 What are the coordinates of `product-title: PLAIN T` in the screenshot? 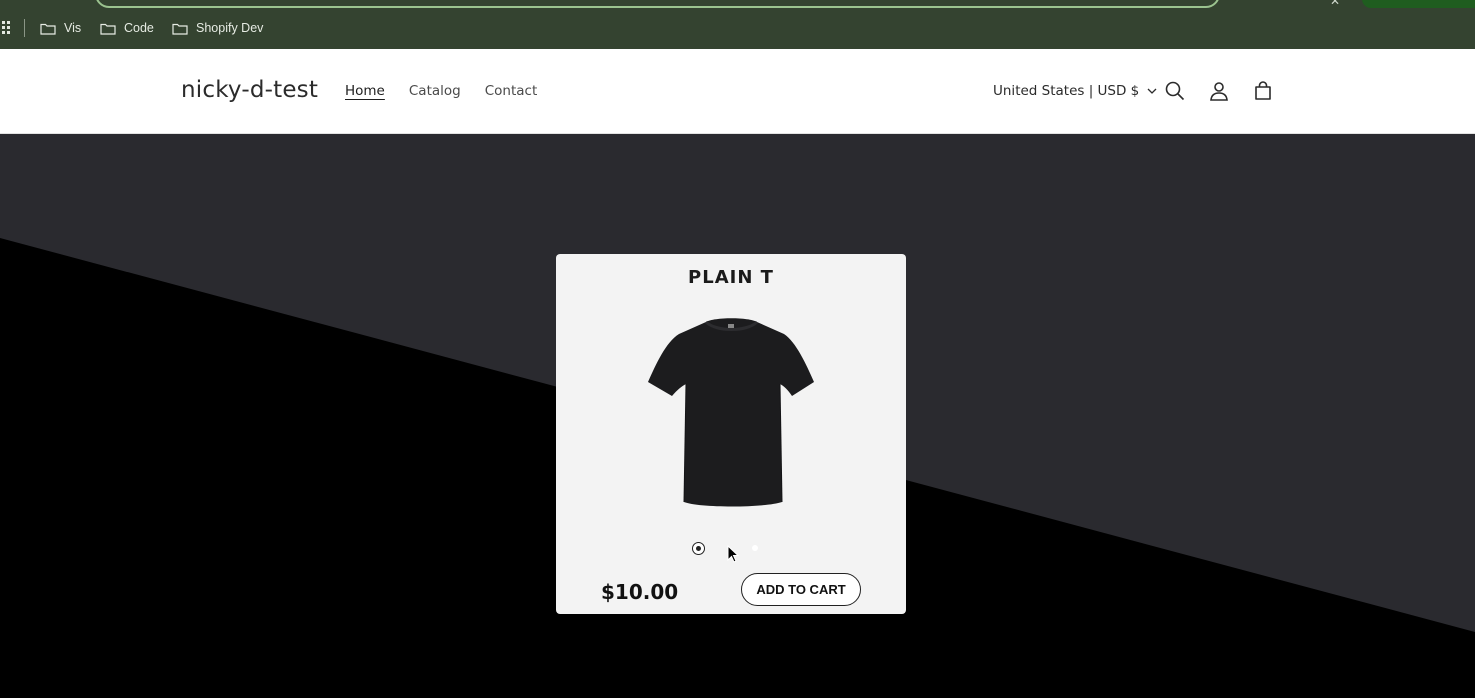 It's located at (731, 277).